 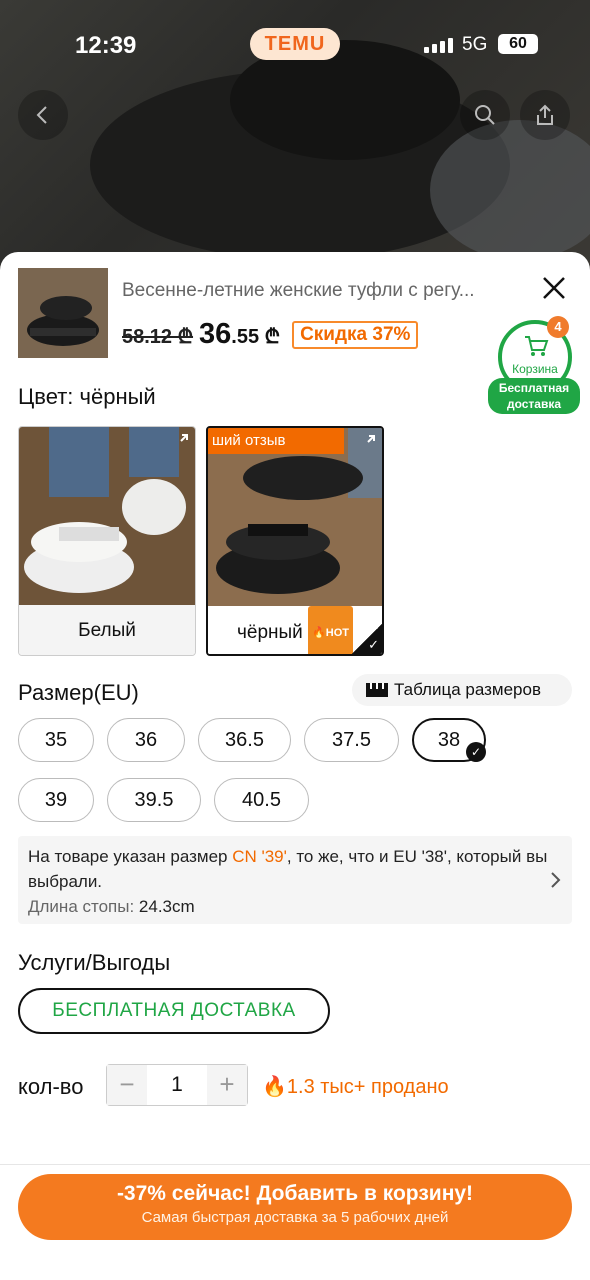 I want to click on product-thumbnail, so click(x=63, y=313).